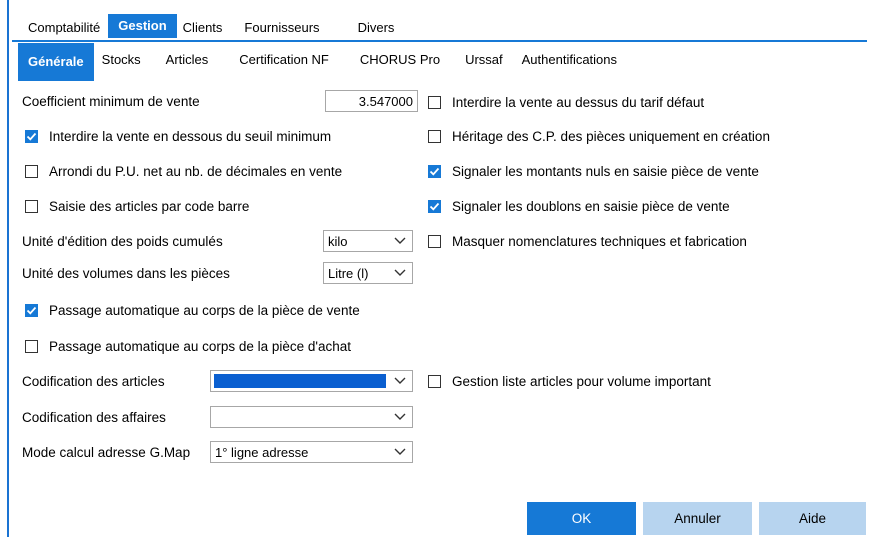 This screenshot has height=537, width=869. What do you see at coordinates (697, 518) in the screenshot?
I see `cancel-button: Annuler` at bounding box center [697, 518].